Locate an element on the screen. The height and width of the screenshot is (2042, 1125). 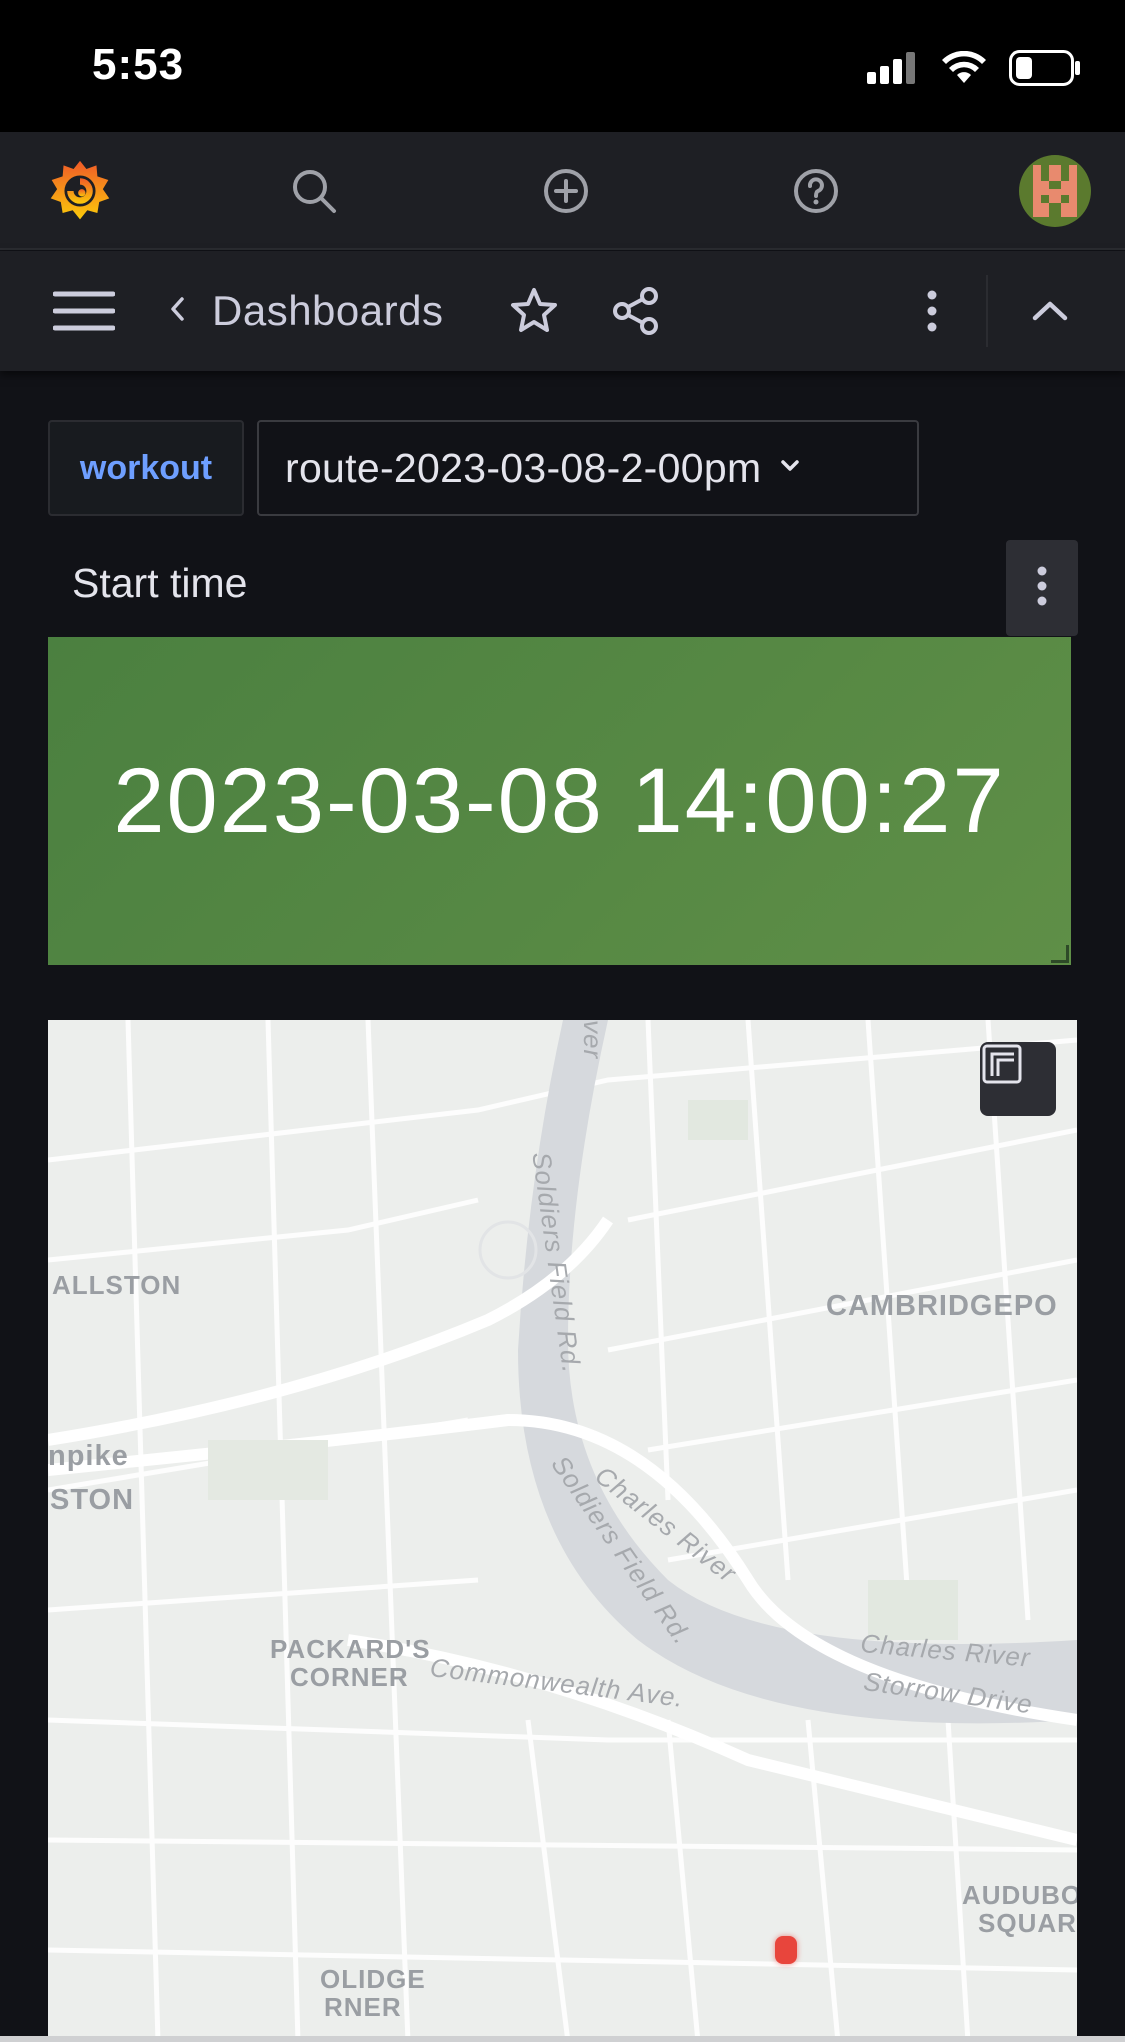
stat-value-box: 2023-03-08 14:00:27 is located at coordinates (559, 801).